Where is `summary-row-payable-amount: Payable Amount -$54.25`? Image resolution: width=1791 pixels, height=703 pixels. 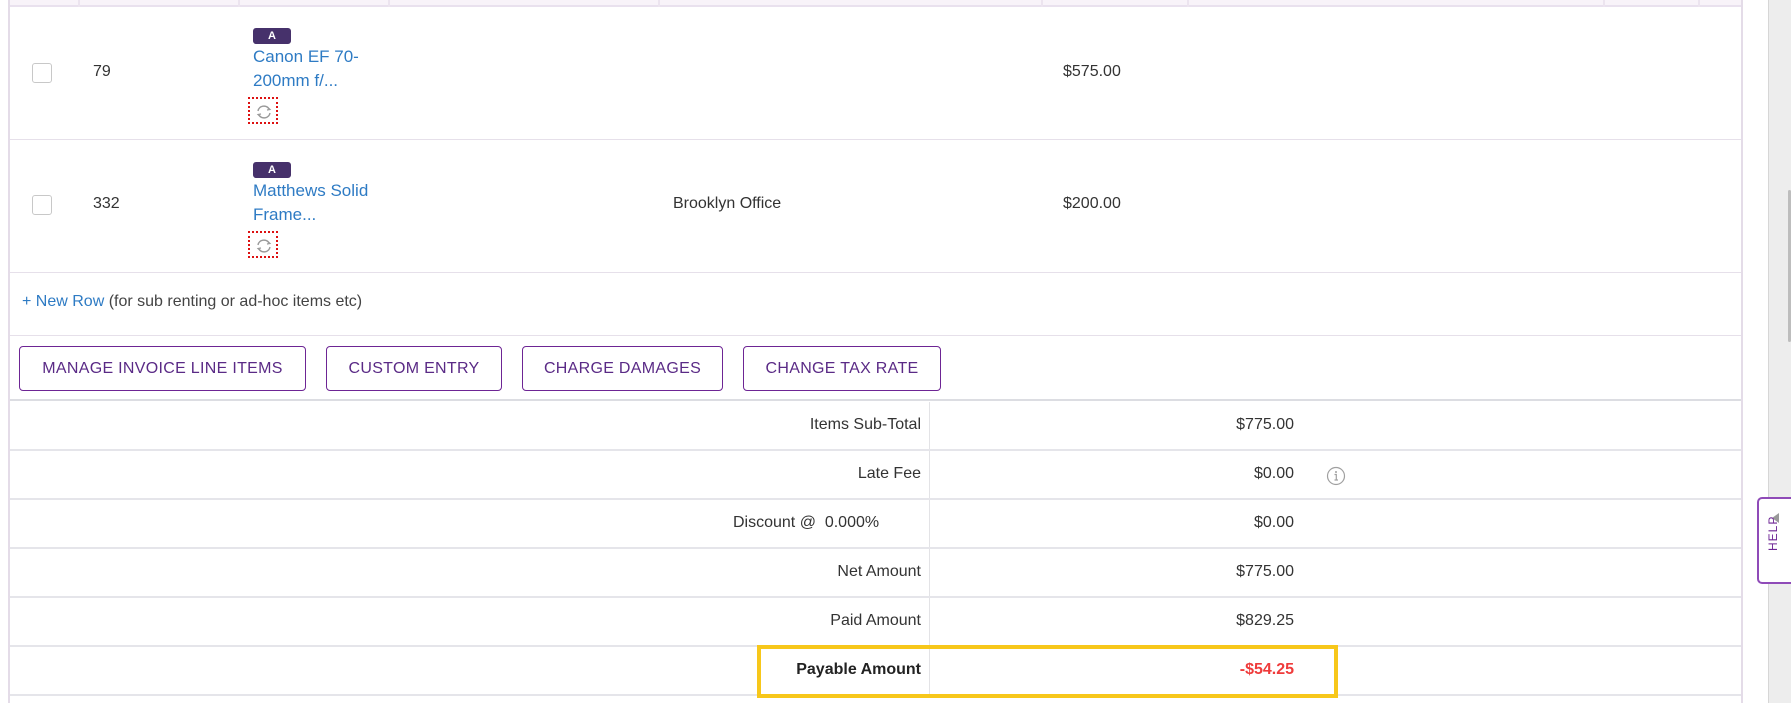
summary-row-payable-amount: Payable Amount -$54.25 is located at coordinates (875, 671).